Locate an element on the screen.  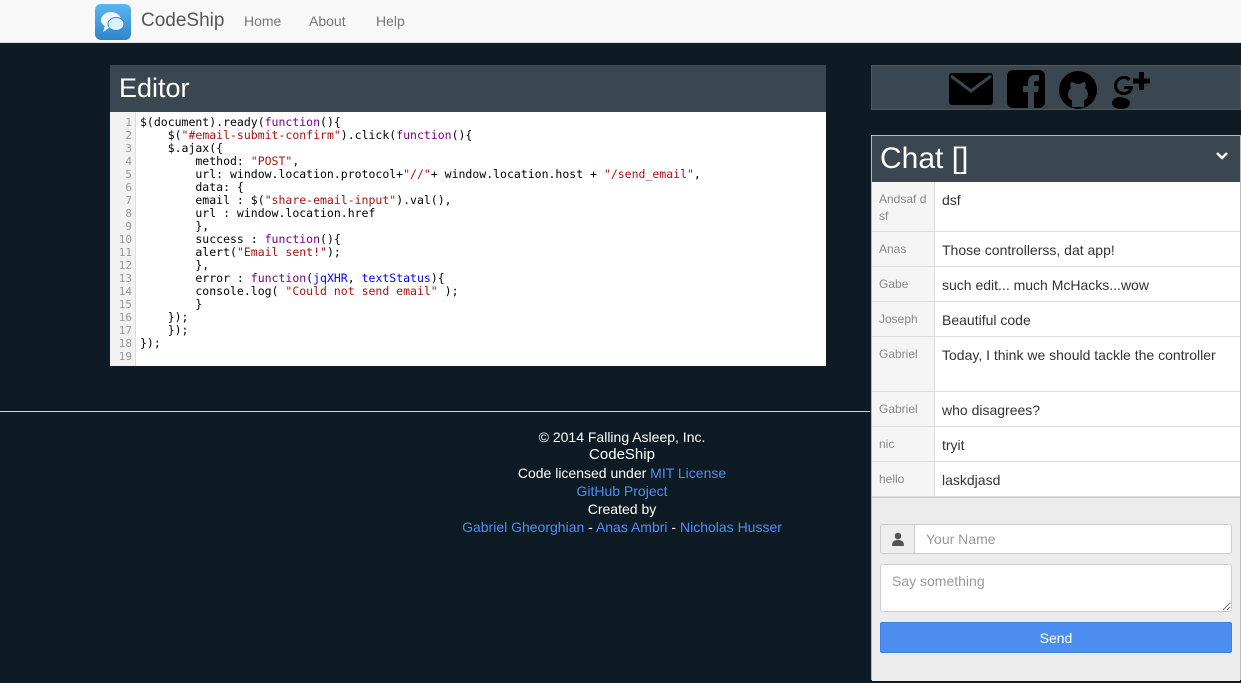
chat-message: nic tryit is located at coordinates (1056, 444).